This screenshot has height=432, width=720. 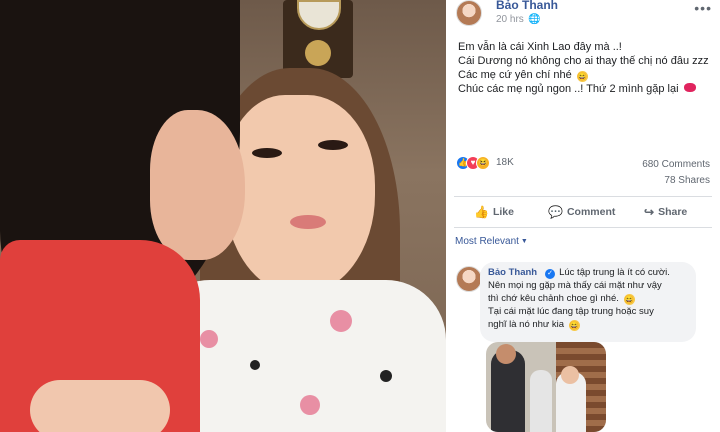 What do you see at coordinates (100, 406) in the screenshot?
I see `kid-arm` at bounding box center [100, 406].